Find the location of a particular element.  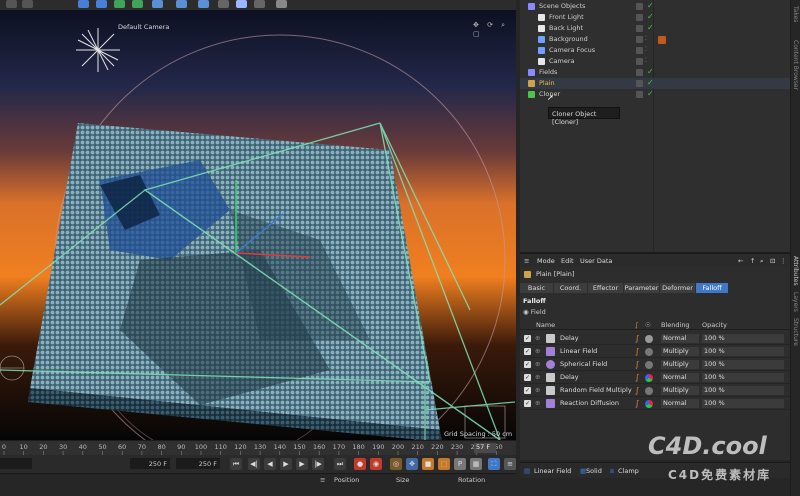

tab-parameter: Parameter is located at coordinates (641, 288).